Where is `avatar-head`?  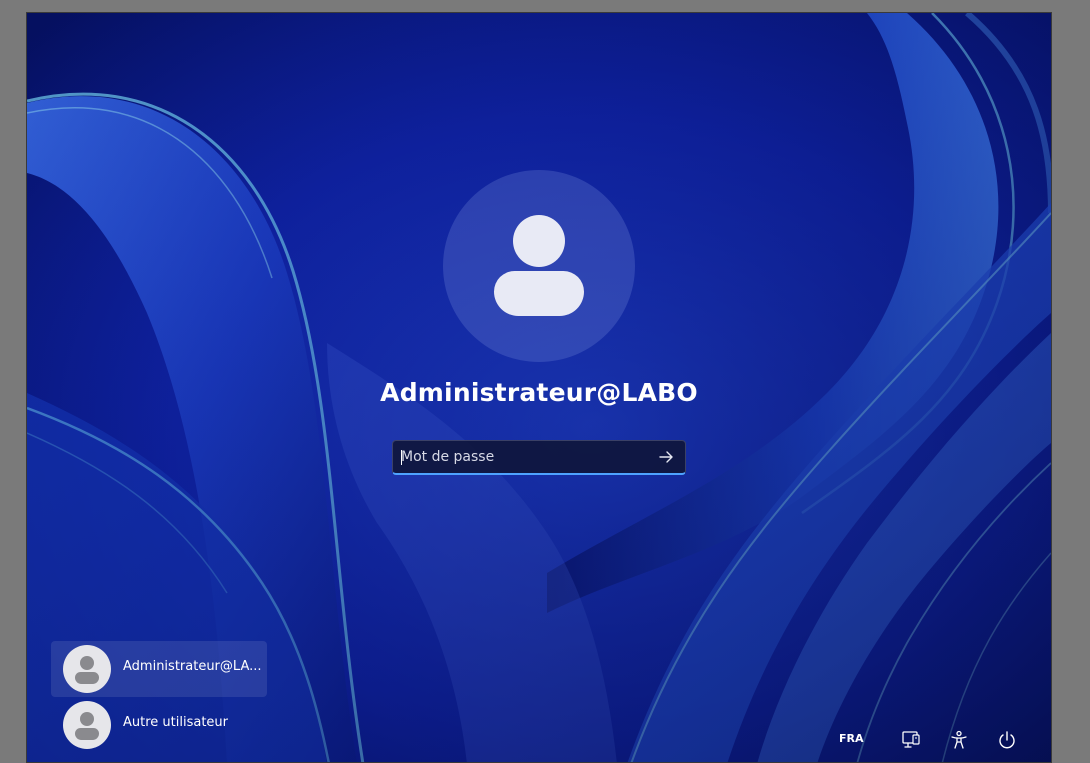
avatar-head is located at coordinates (539, 241).